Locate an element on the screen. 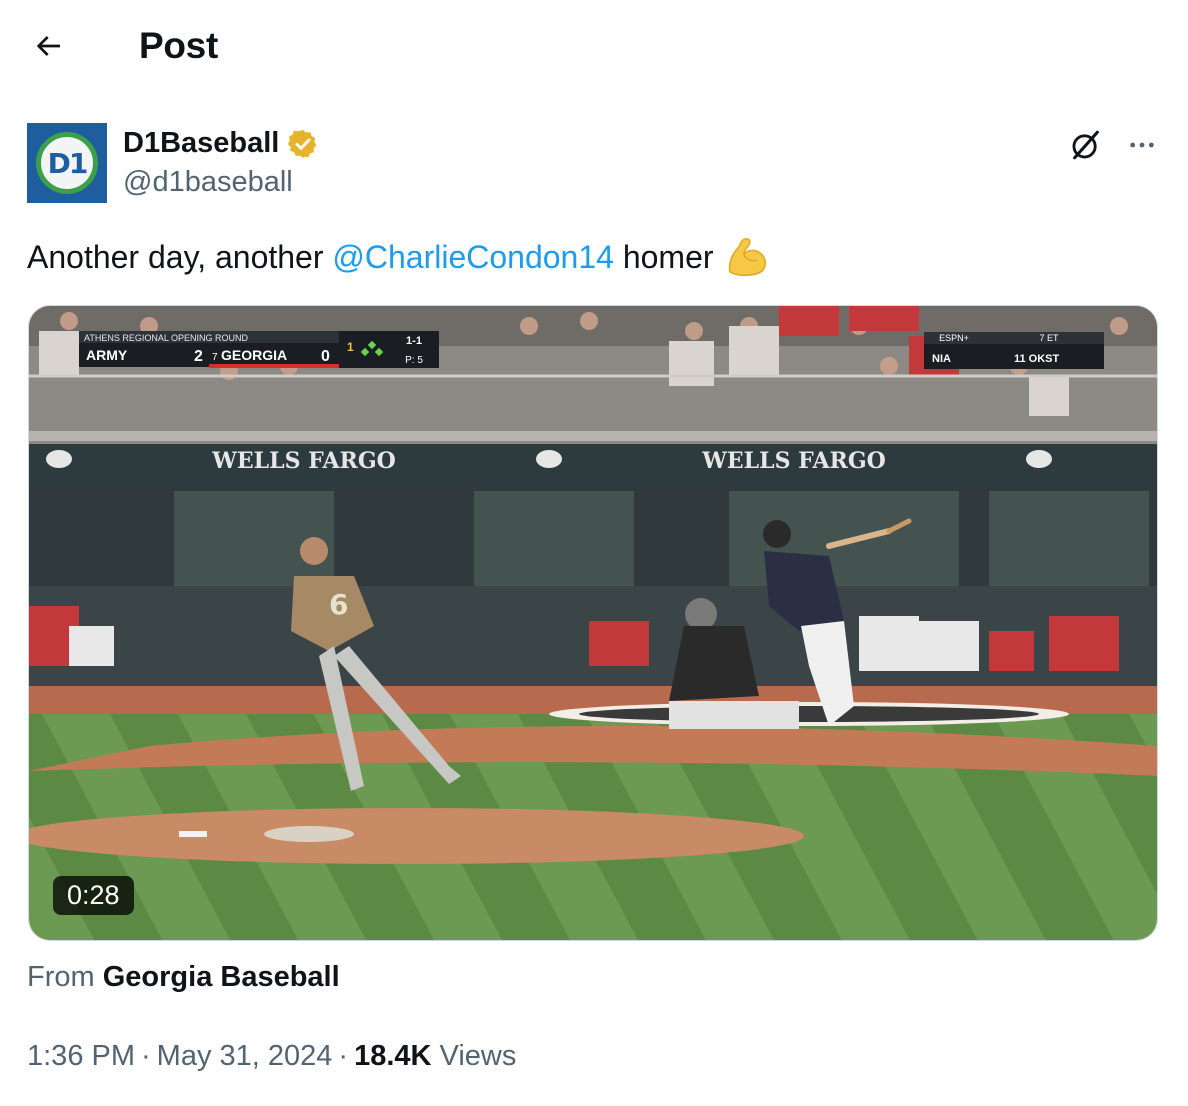  scorebug-inning: 1 is located at coordinates (350, 347).